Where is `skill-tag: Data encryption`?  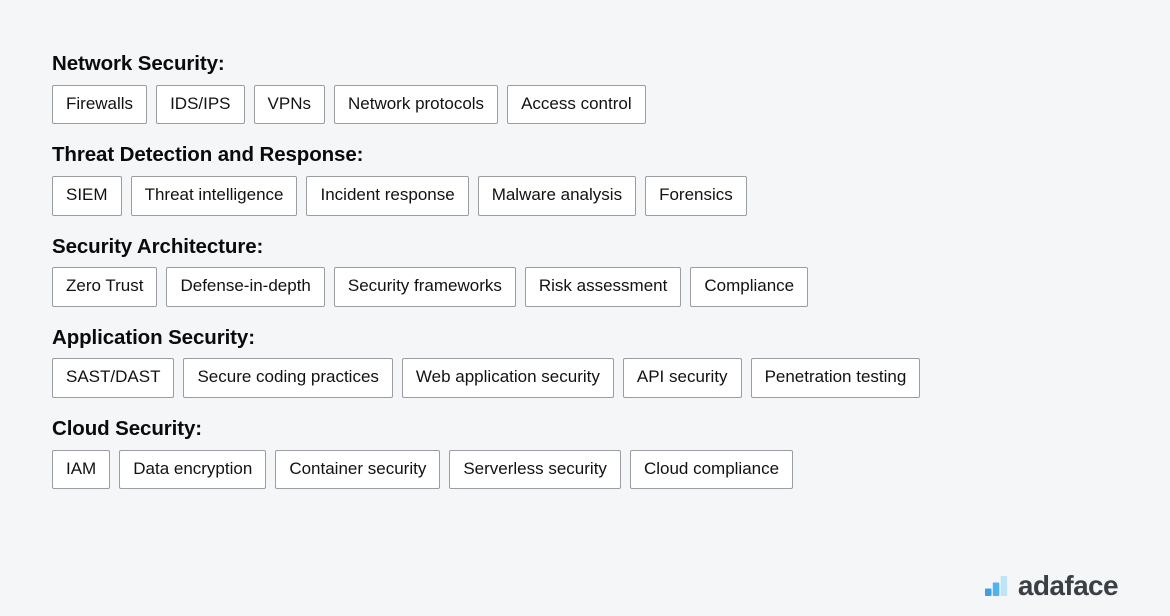
skill-tag: Data encryption is located at coordinates (193, 469).